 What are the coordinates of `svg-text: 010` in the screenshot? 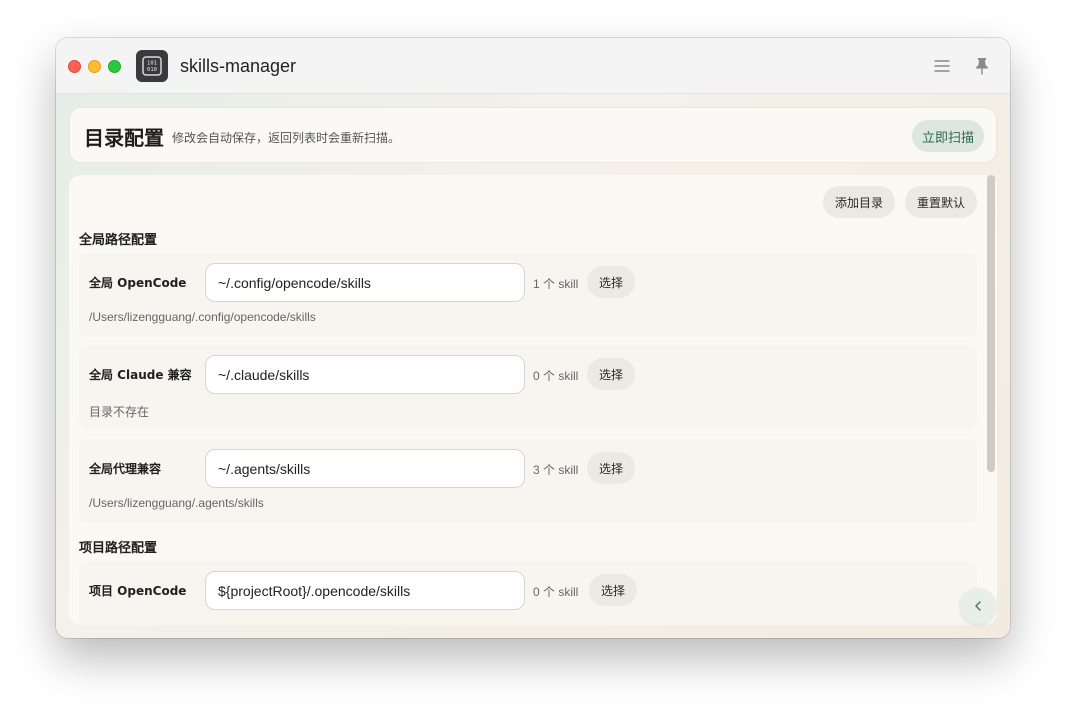 It's located at (152, 70).